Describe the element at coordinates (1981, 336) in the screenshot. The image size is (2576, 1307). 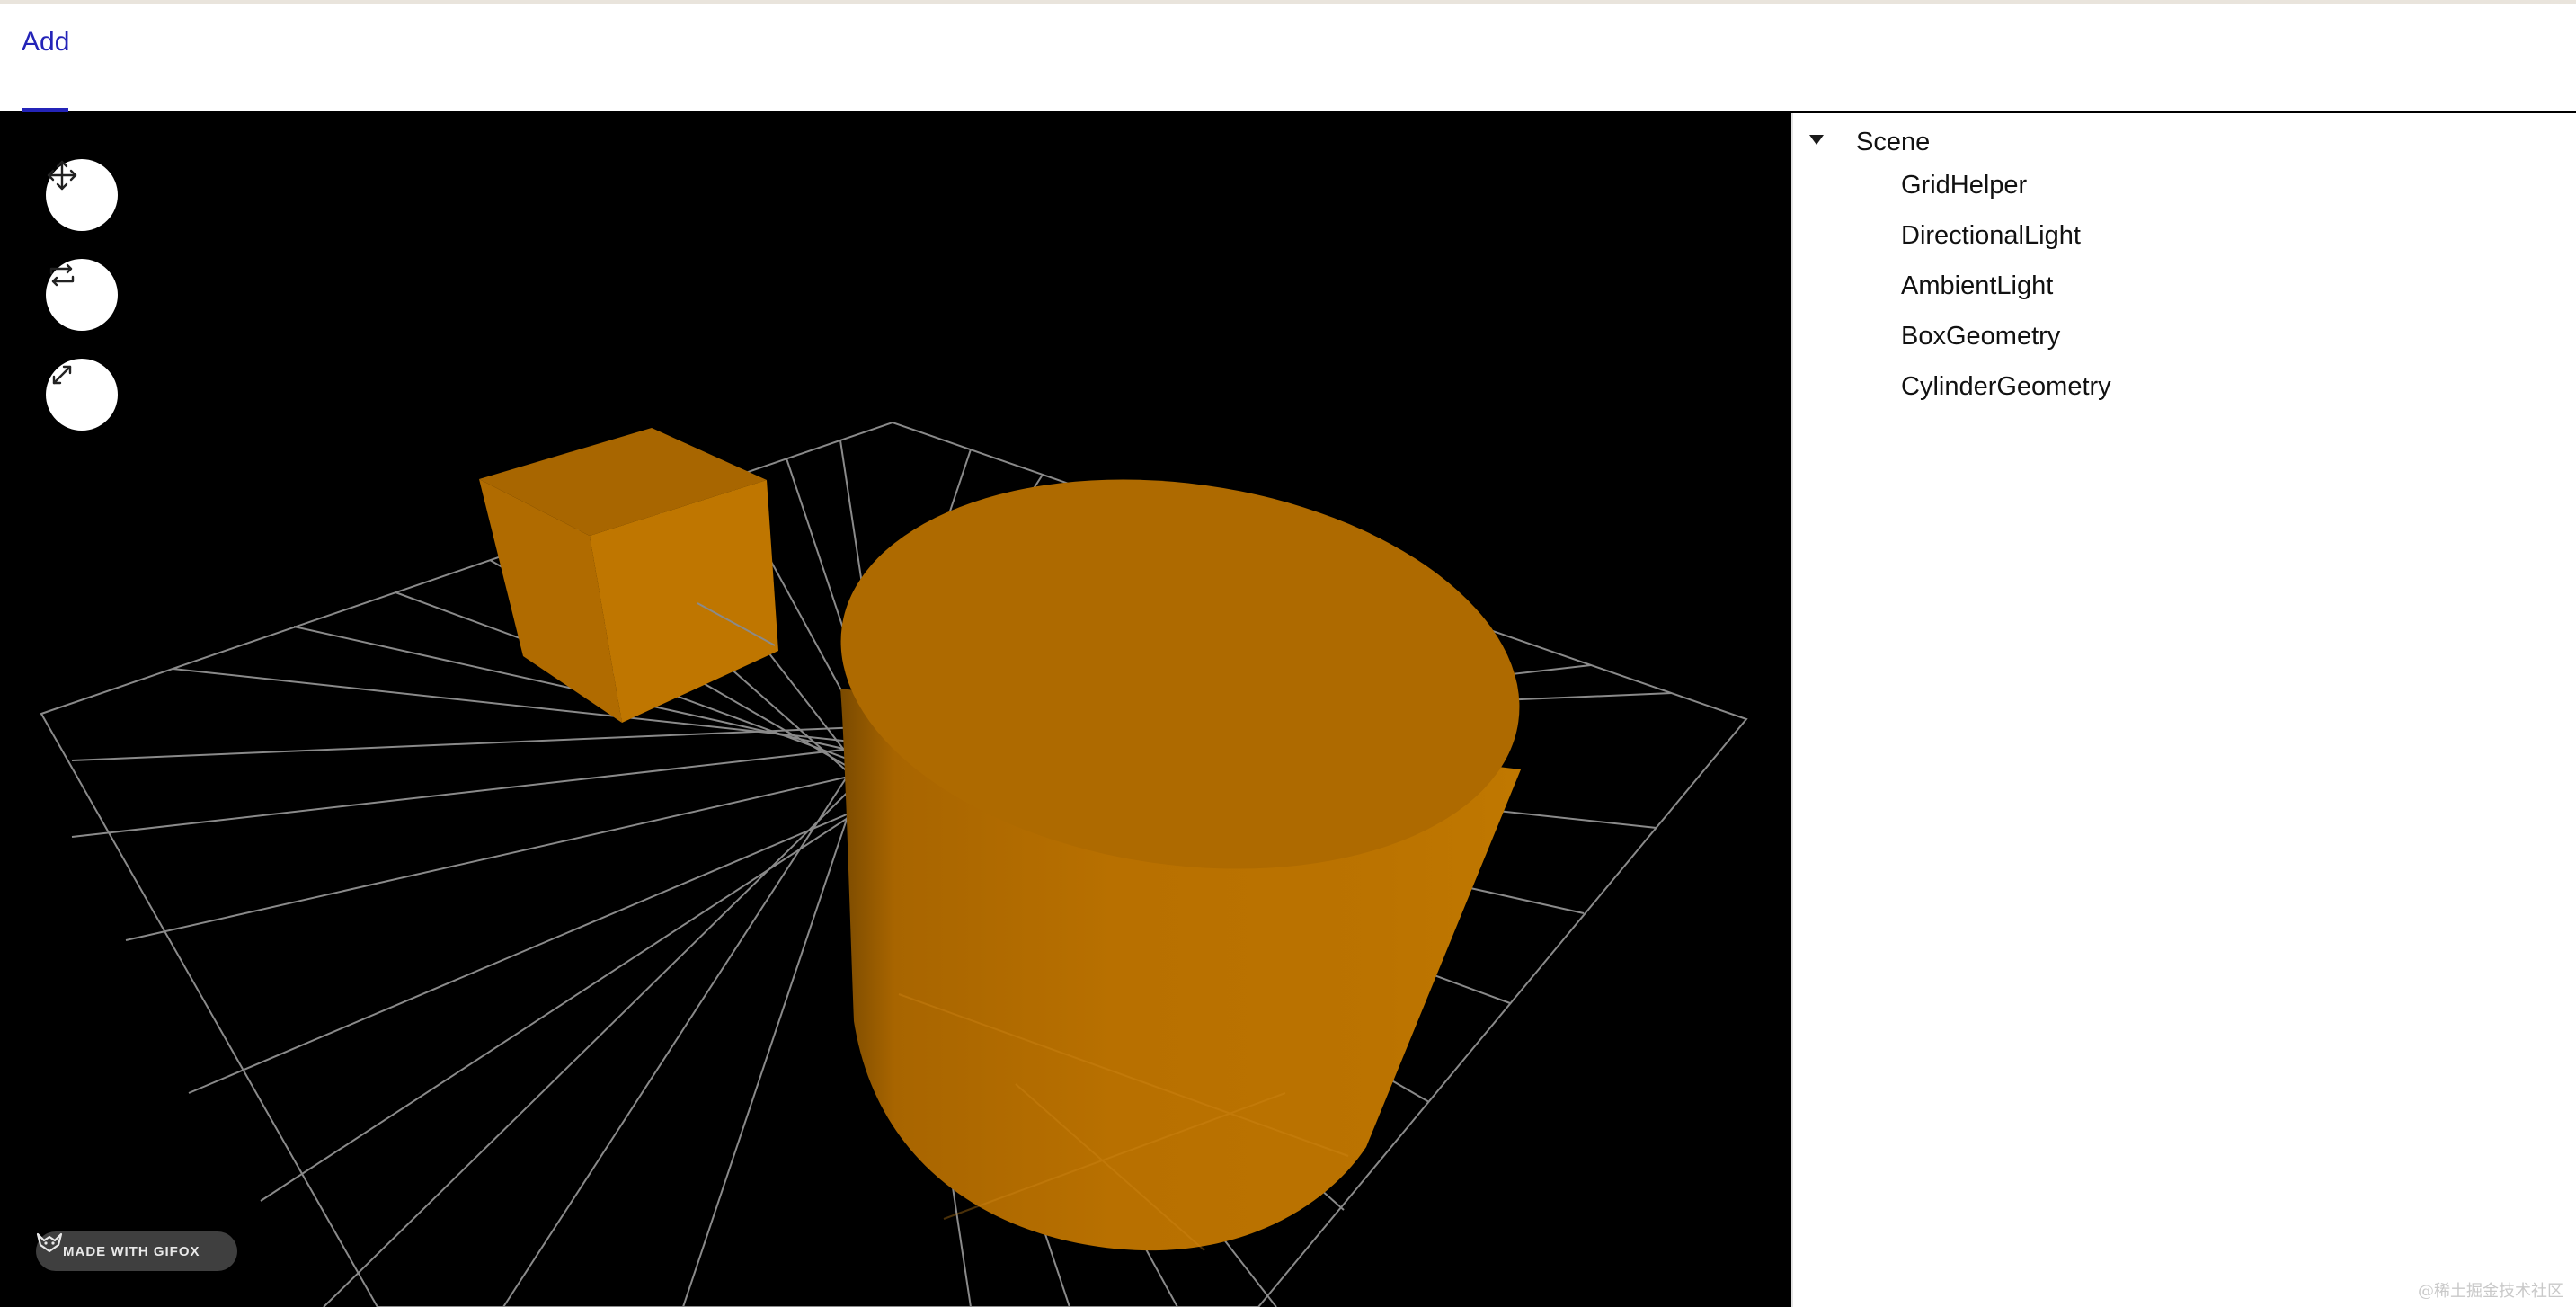
I see `tree-item-label: BoxGeometry` at that location.